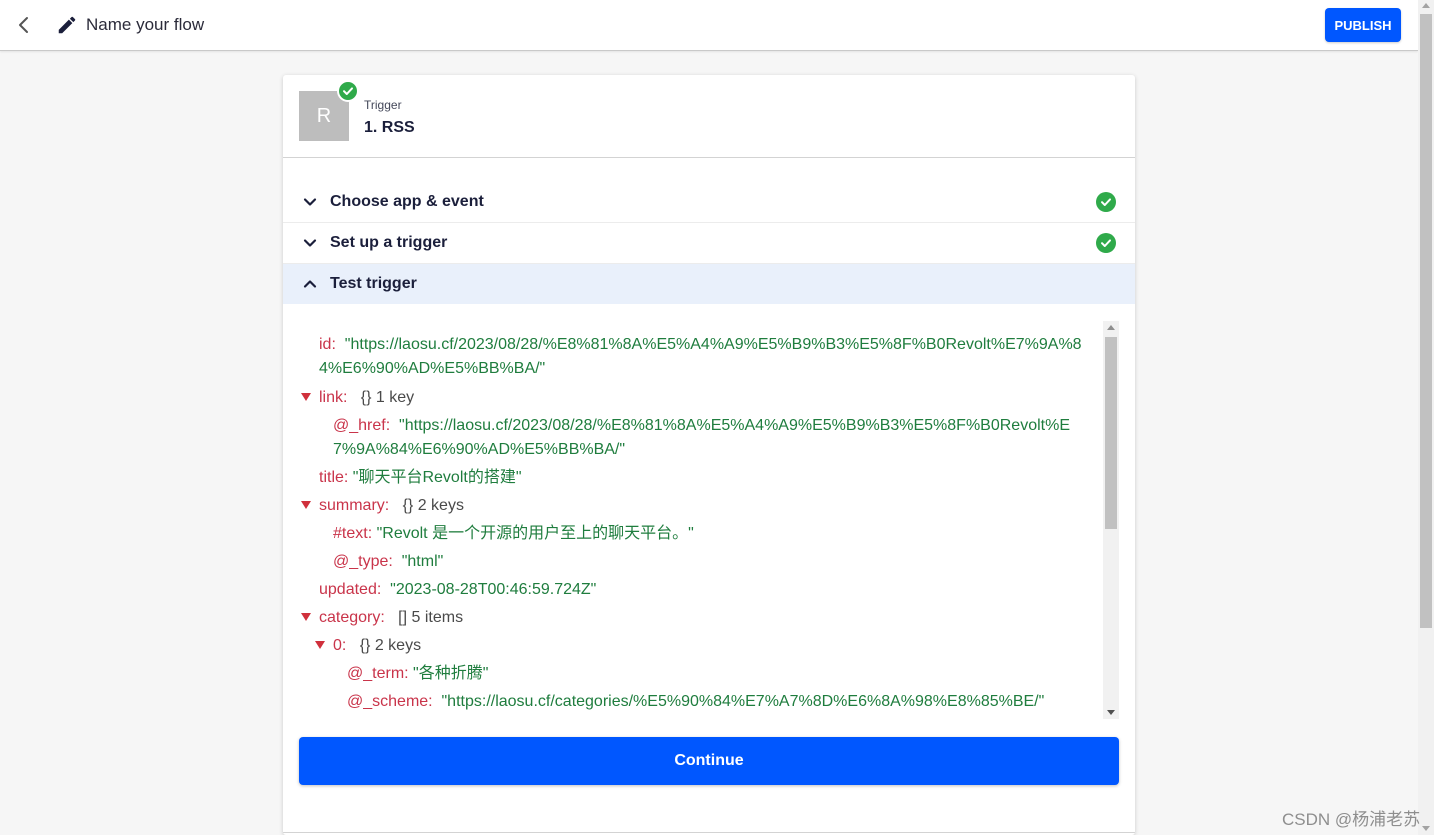 This screenshot has width=1434, height=835. I want to click on section-set-up-trigger: Set up a trigger, so click(709, 243).